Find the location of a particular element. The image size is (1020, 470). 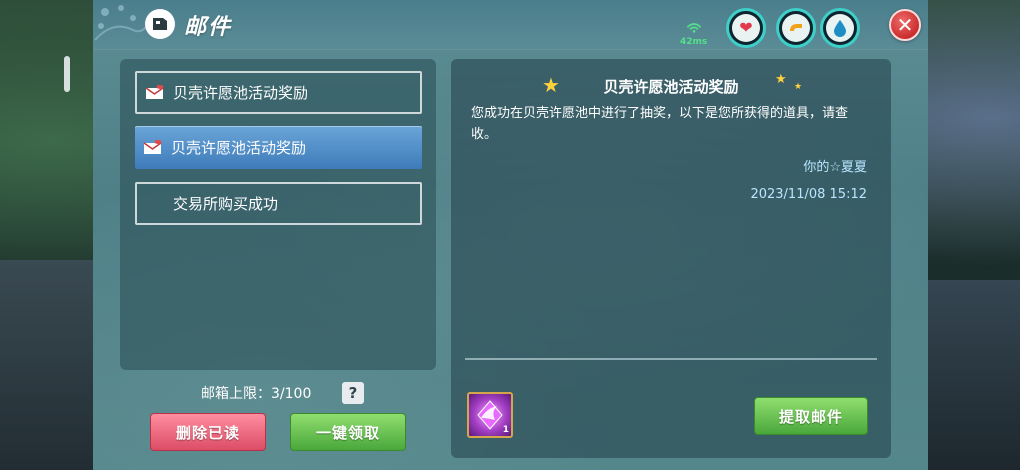

mail-list-item-selected: 贝壳许愿池活动奖励 is located at coordinates (278, 147).